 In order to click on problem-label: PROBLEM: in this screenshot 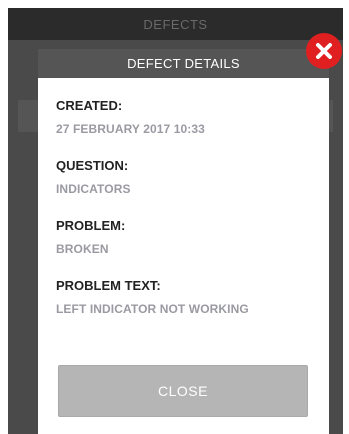, I will do `click(91, 225)`.